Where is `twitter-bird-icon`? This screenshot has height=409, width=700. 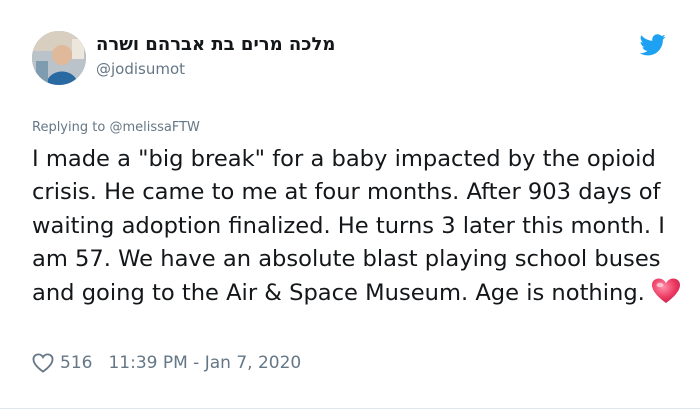 twitter-bird-icon is located at coordinates (652, 45).